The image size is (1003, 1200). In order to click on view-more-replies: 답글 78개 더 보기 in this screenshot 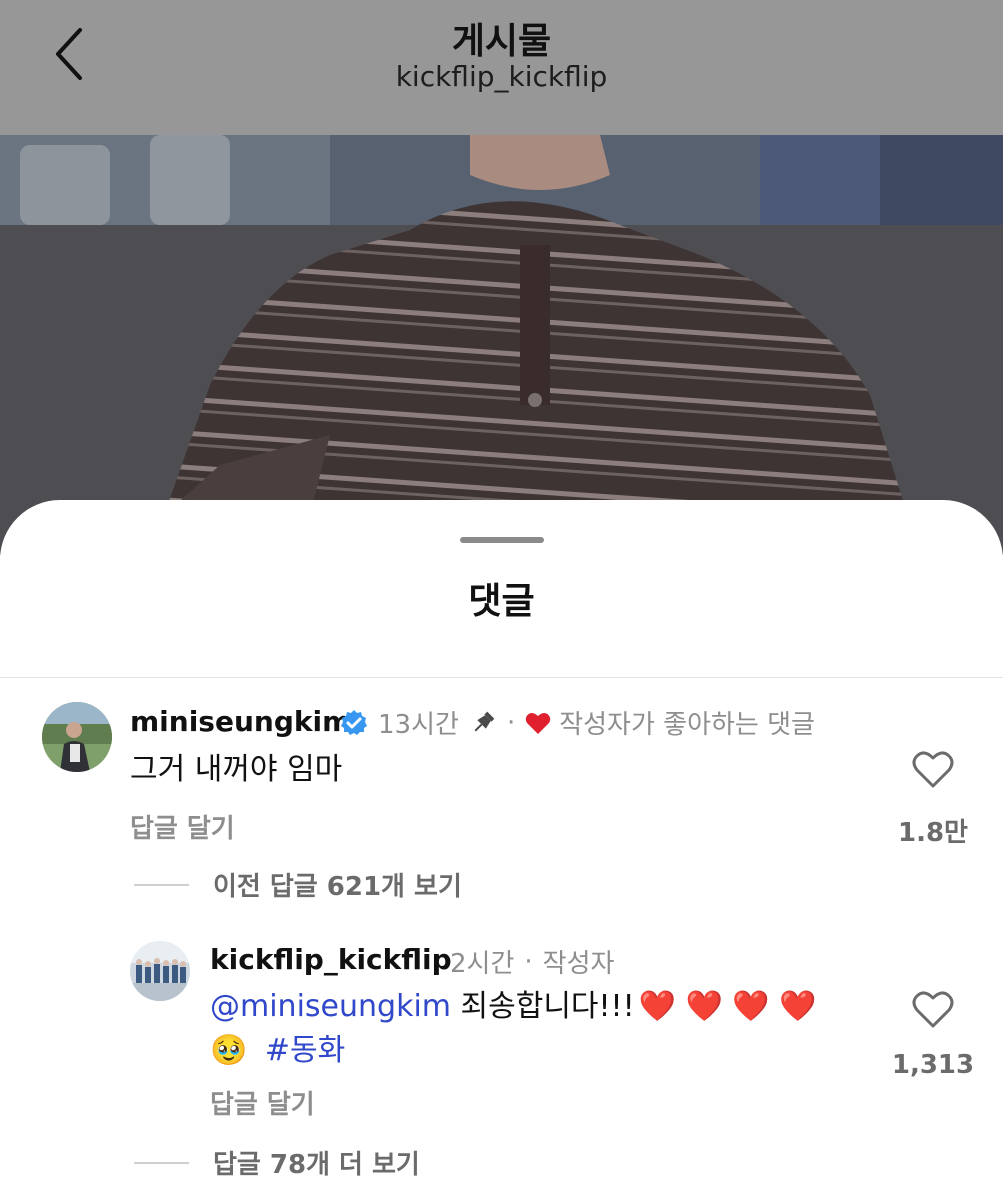, I will do `click(277, 1162)`.